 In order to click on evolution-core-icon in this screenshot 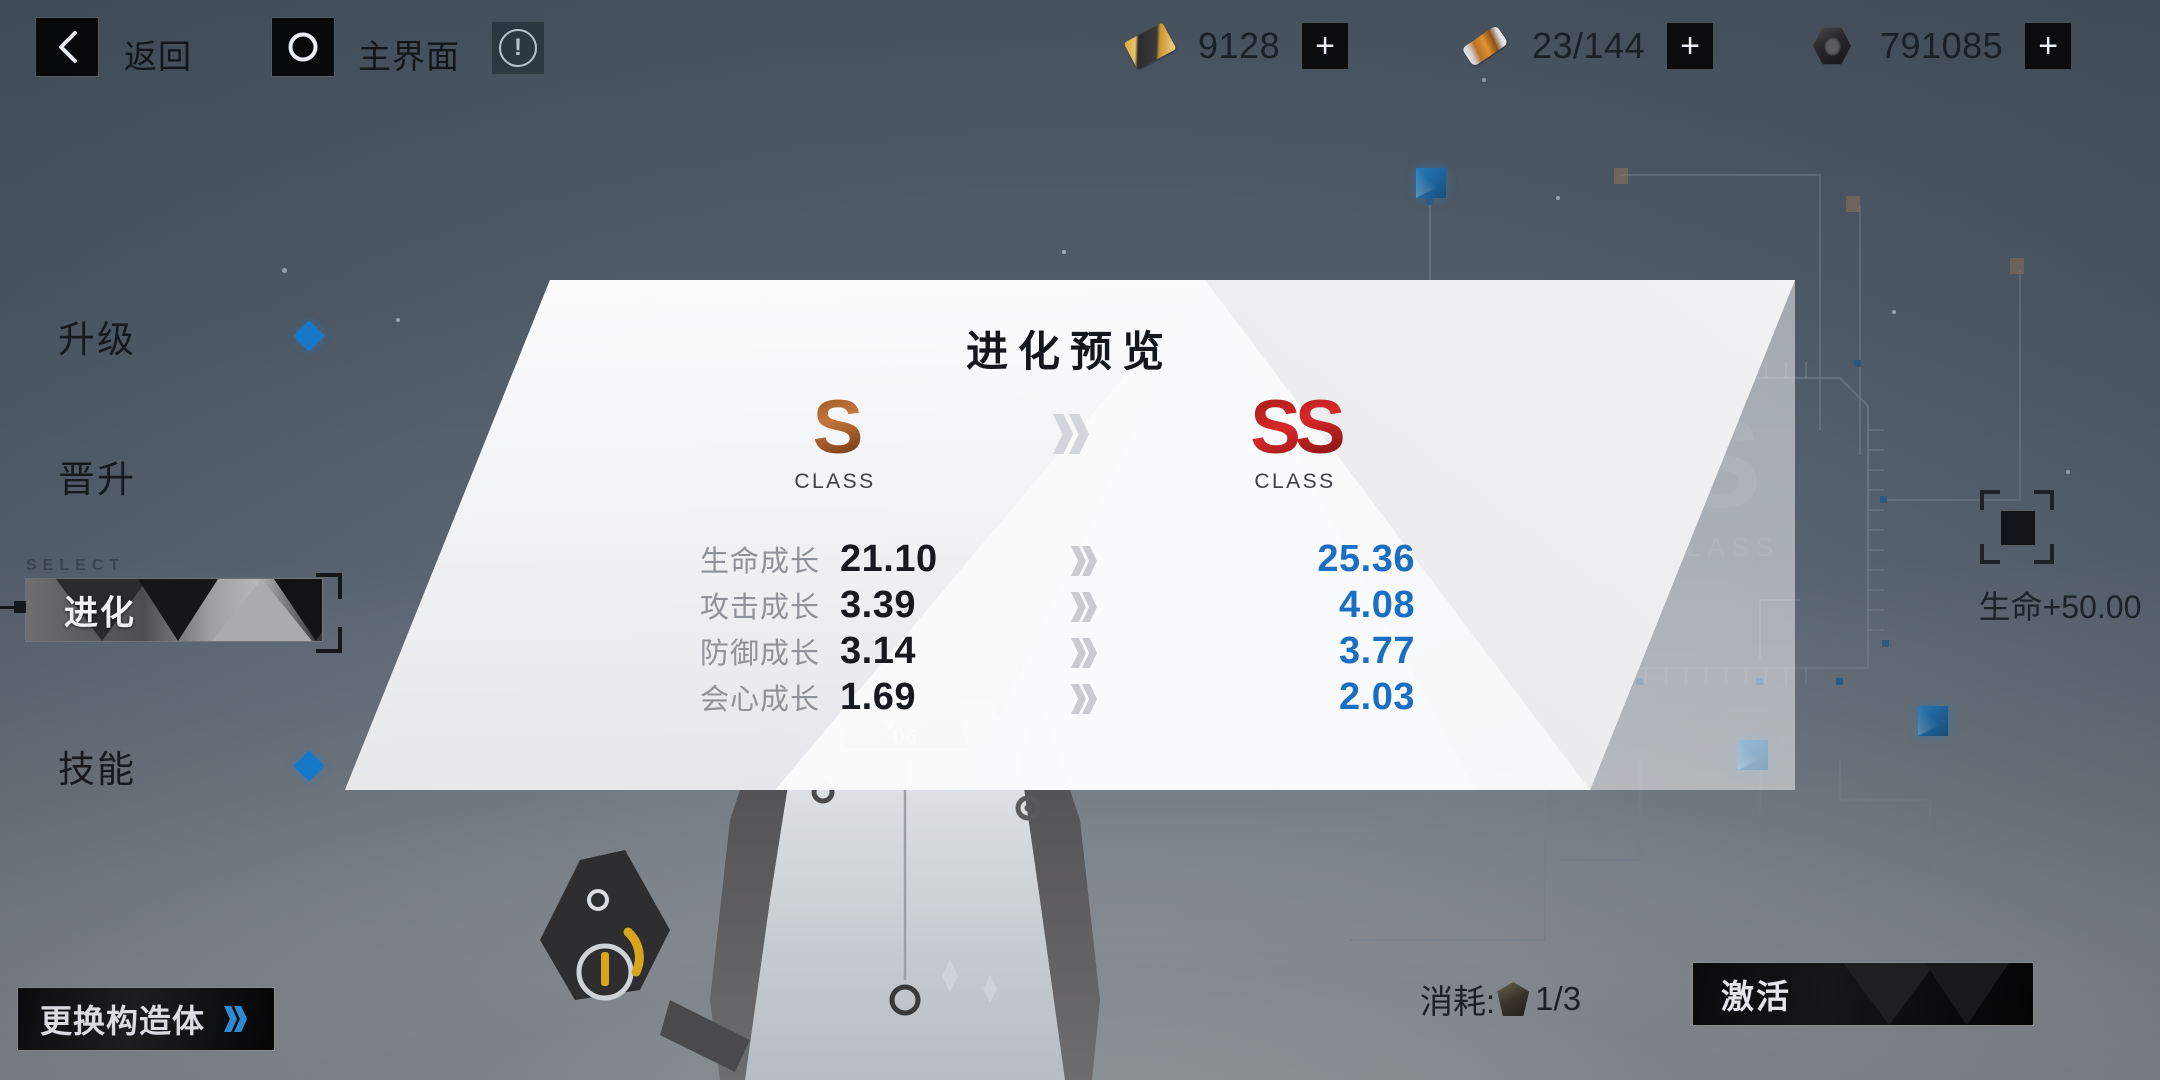, I will do `click(1513, 999)`.